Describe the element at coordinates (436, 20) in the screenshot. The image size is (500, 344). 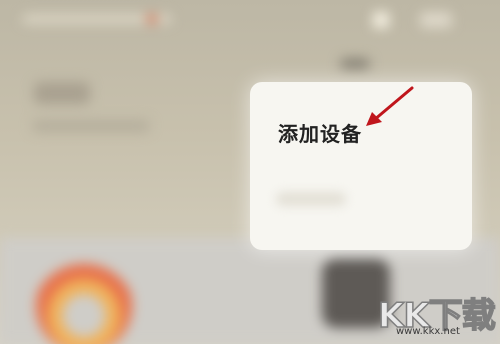
I see `menu-icon` at that location.